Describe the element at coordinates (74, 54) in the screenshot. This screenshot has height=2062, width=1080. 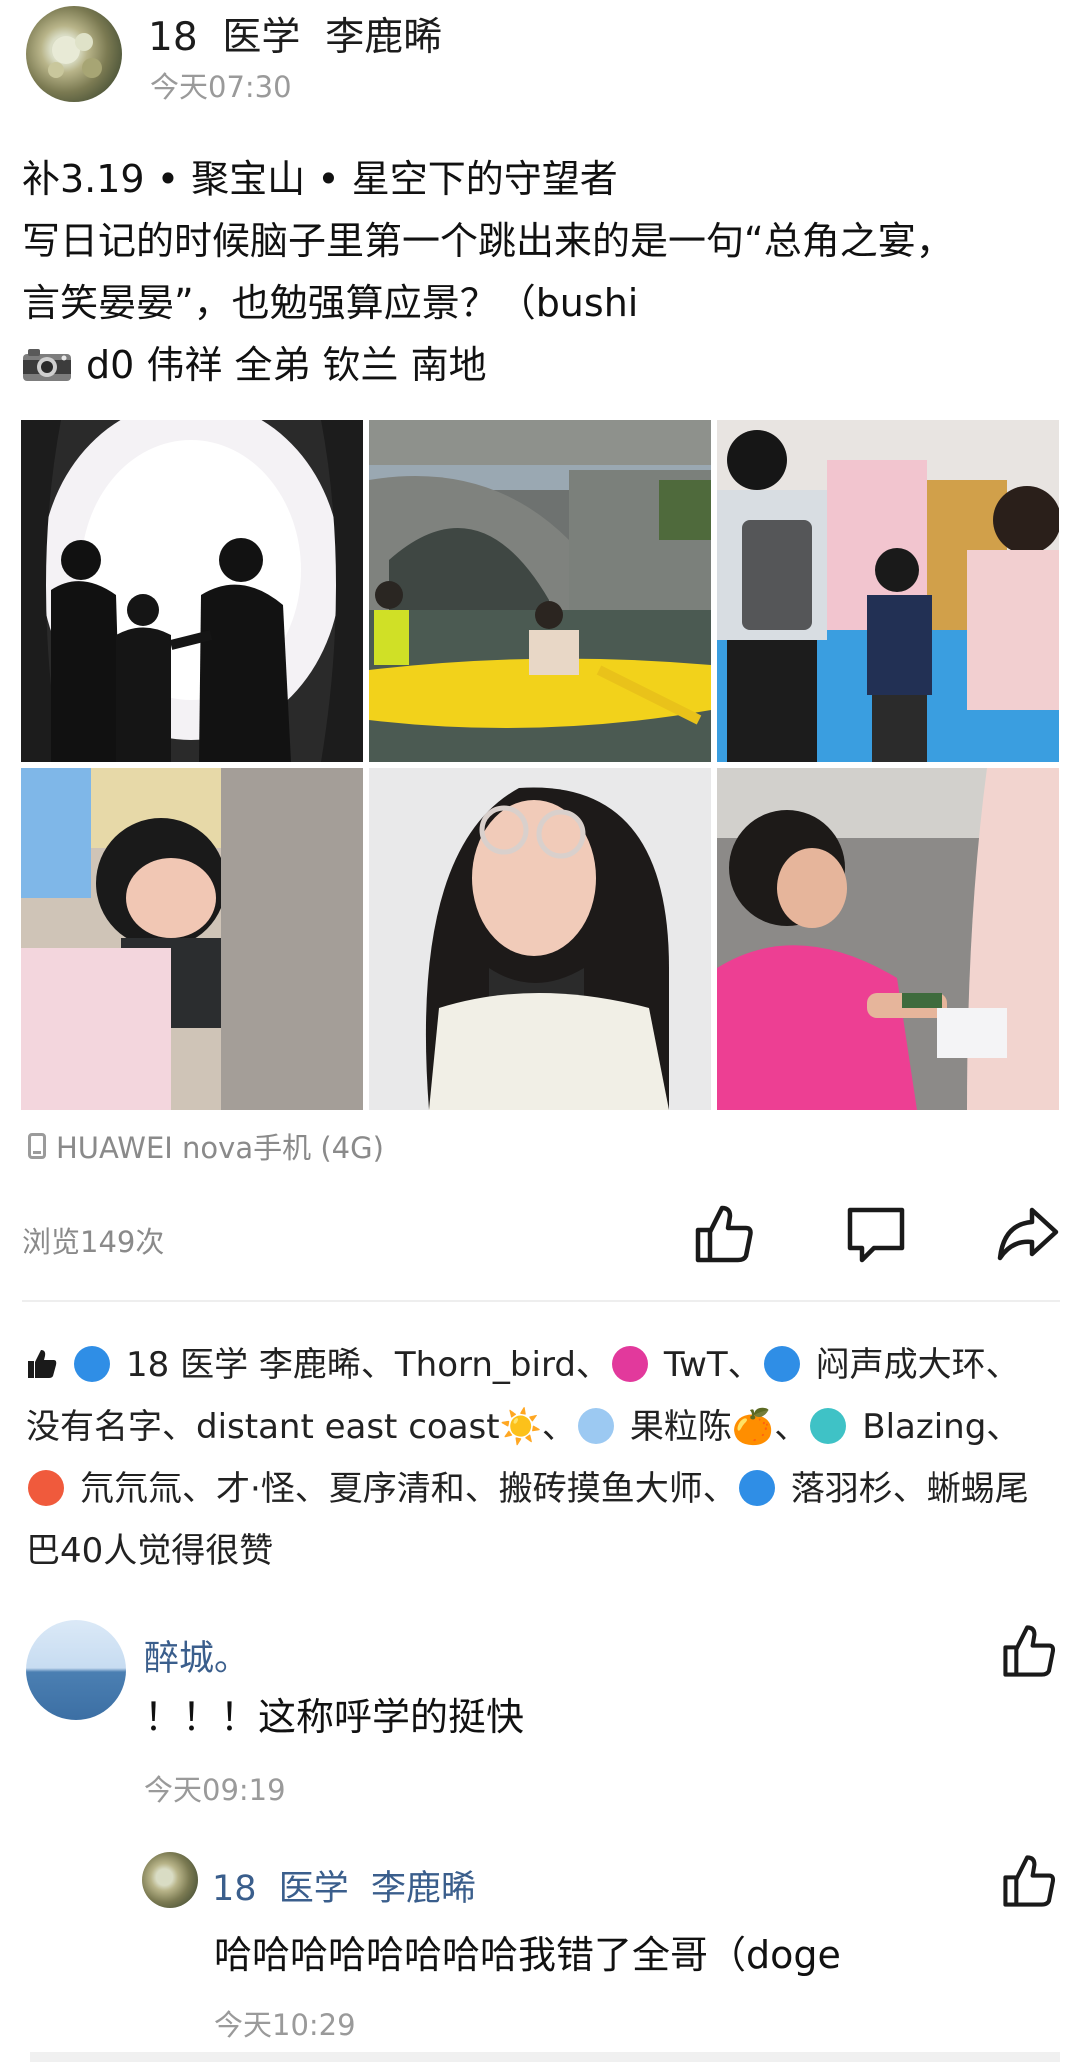
I see `author-avatar` at that location.